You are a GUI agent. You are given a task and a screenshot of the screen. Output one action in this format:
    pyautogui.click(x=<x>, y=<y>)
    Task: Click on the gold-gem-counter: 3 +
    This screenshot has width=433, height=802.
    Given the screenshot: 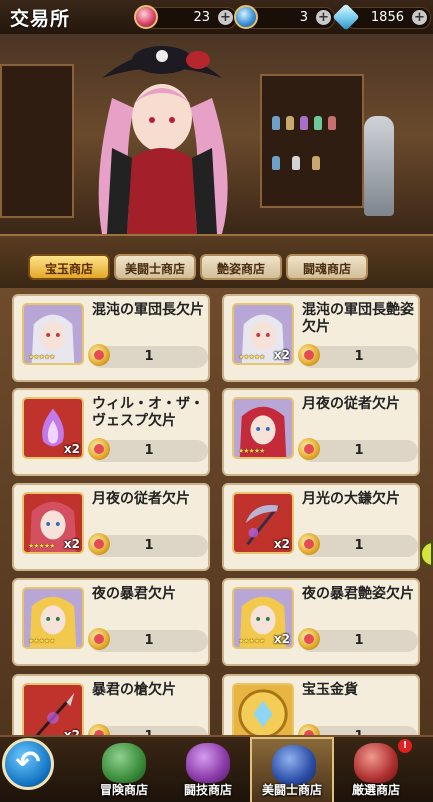 What is the action you would take?
    pyautogui.click(x=284, y=17)
    